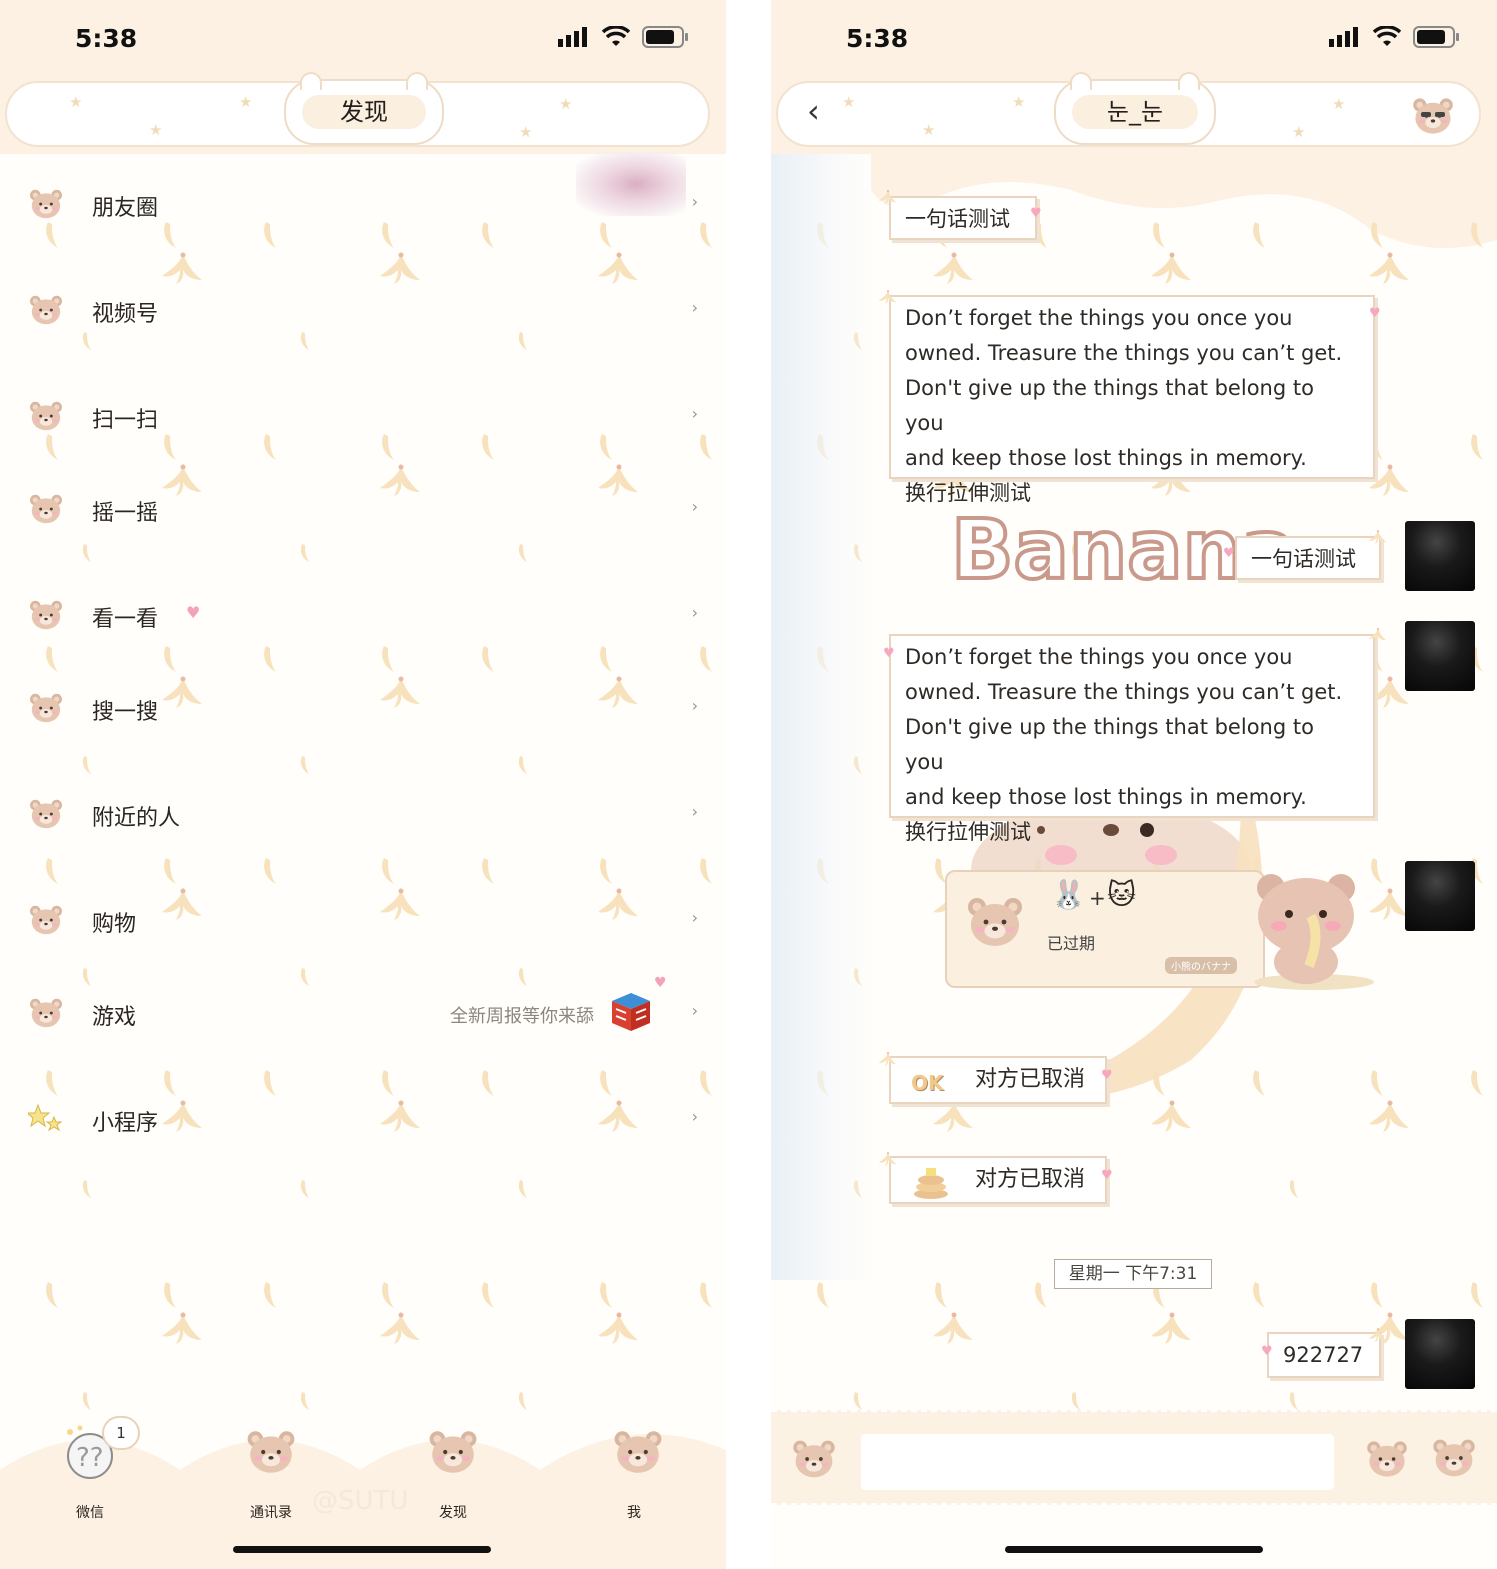  What do you see at coordinates (46, 509) in the screenshot?
I see `bear-shake-icon` at bounding box center [46, 509].